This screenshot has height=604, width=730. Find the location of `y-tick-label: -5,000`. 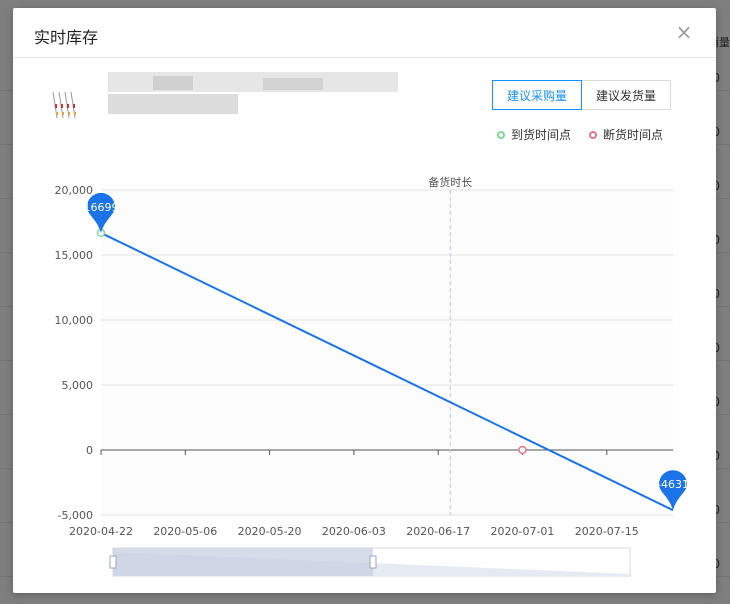

y-tick-label: -5,000 is located at coordinates (75, 515).